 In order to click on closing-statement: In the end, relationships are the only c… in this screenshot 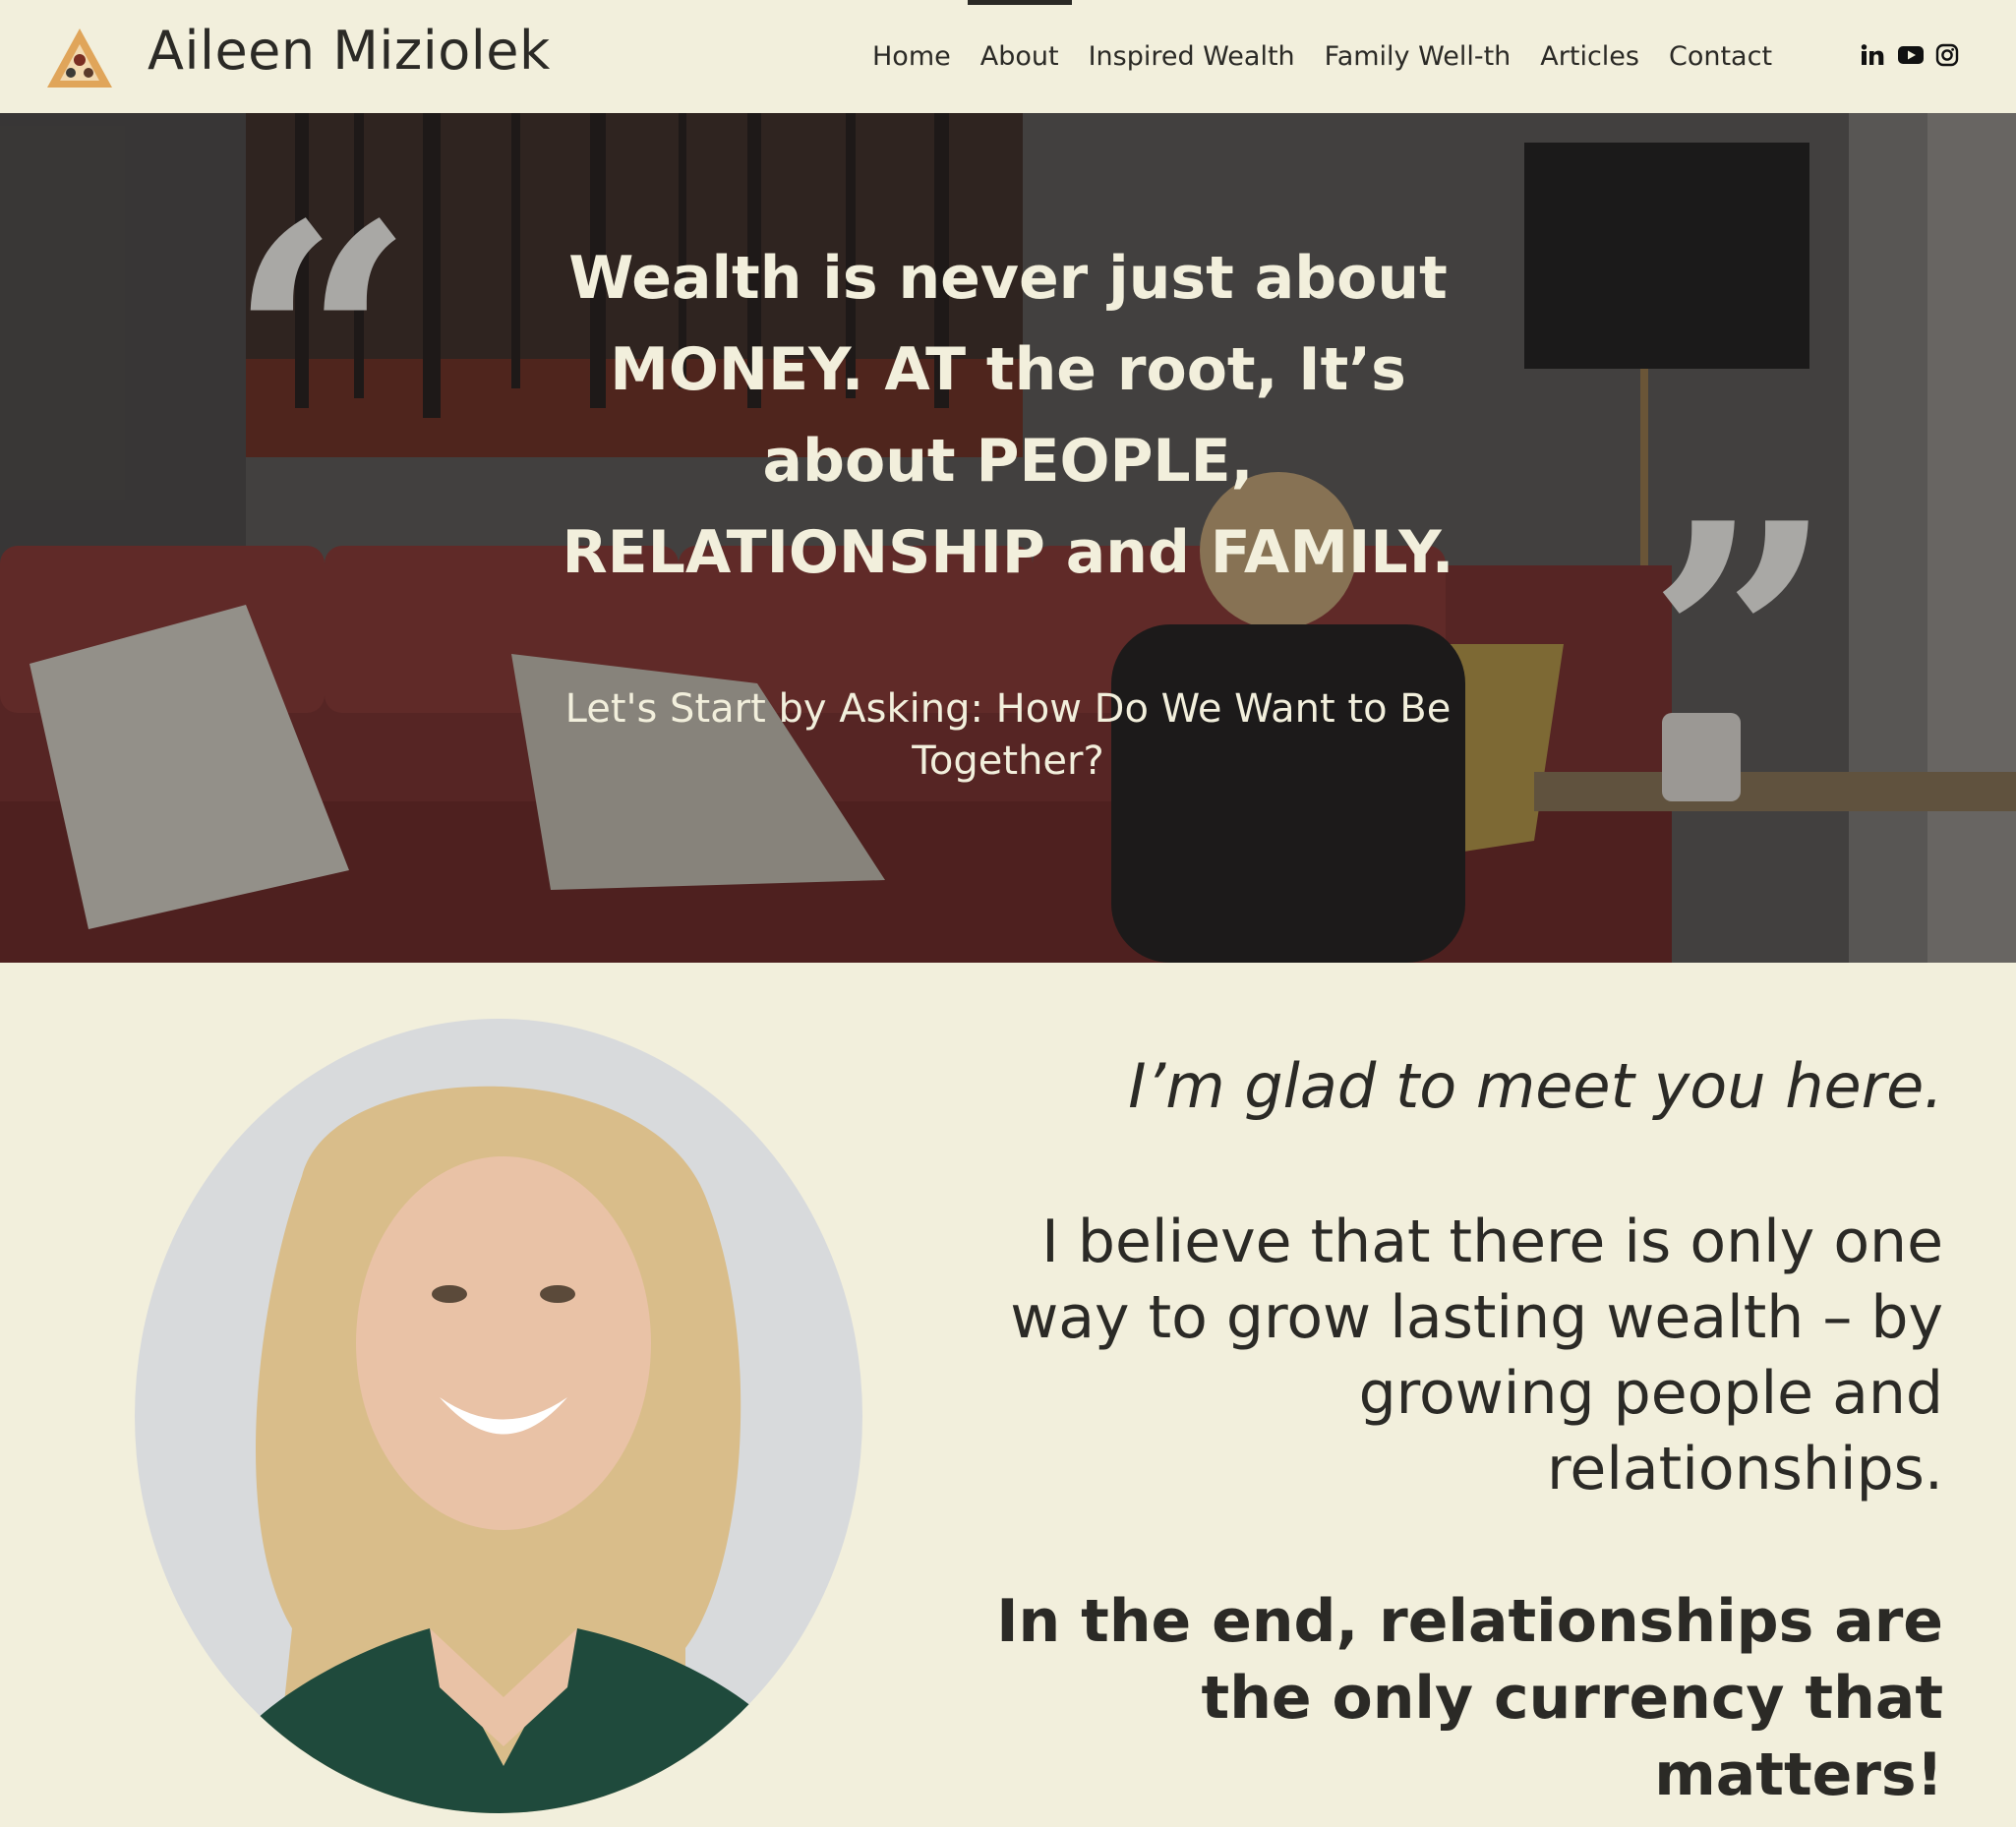, I will do `click(1469, 1698)`.